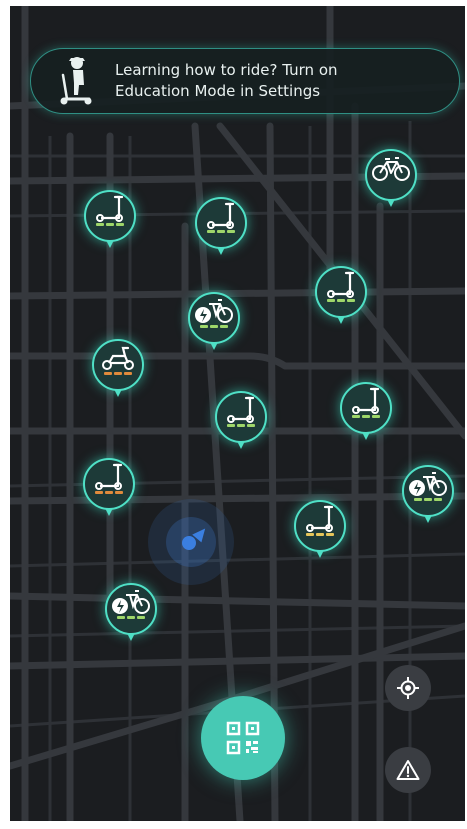 Image resolution: width=467 pixels, height=829 pixels. Describe the element at coordinates (391, 179) in the screenshot. I see `vehicle-pin-bike` at that location.